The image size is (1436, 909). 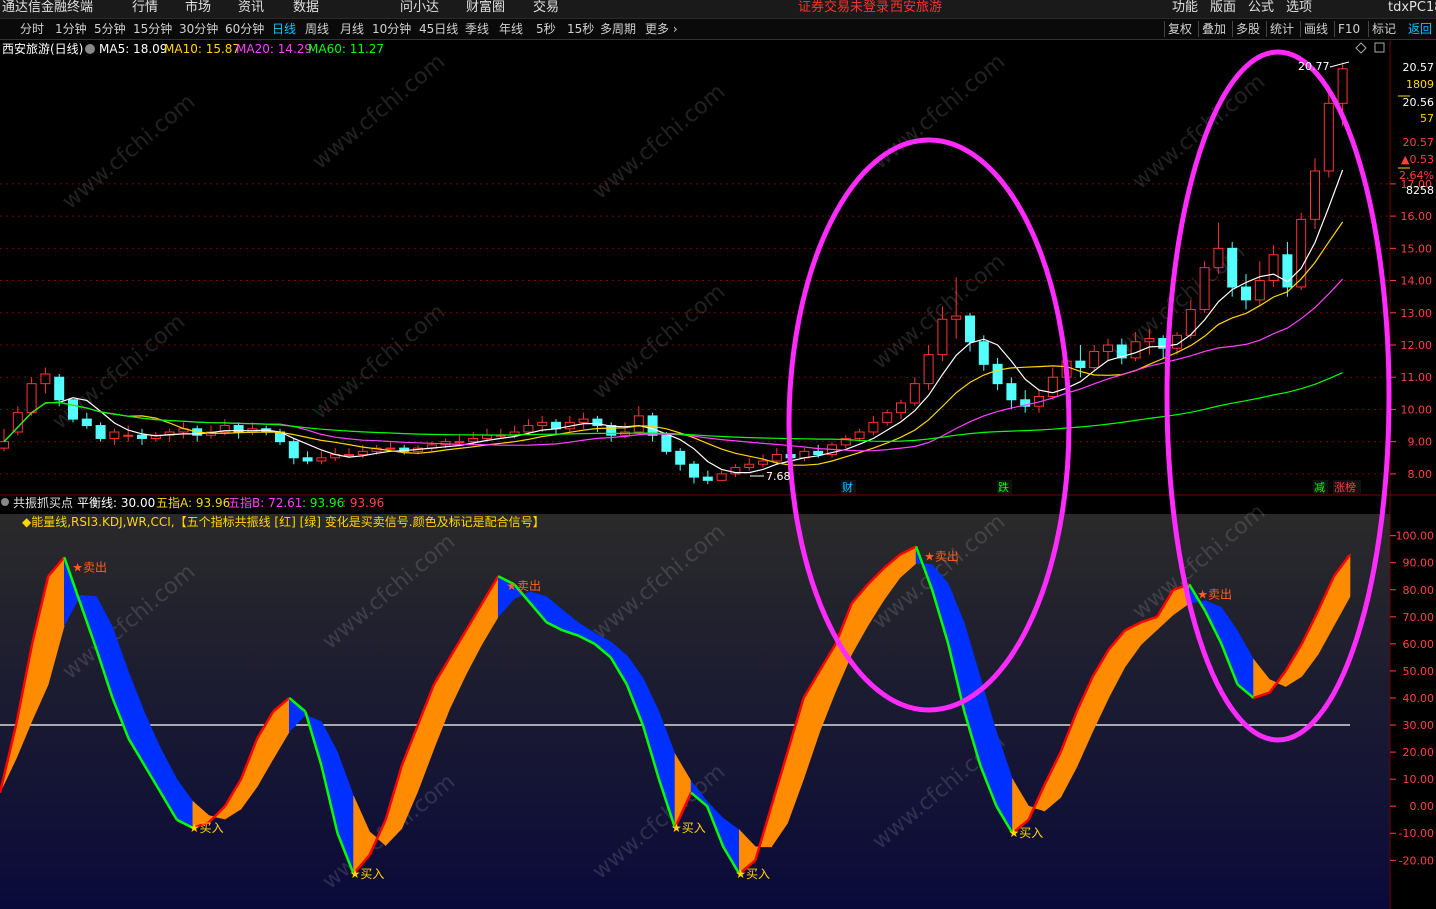 I want to click on indicator-v2: : 93.96, so click(x=363, y=503).